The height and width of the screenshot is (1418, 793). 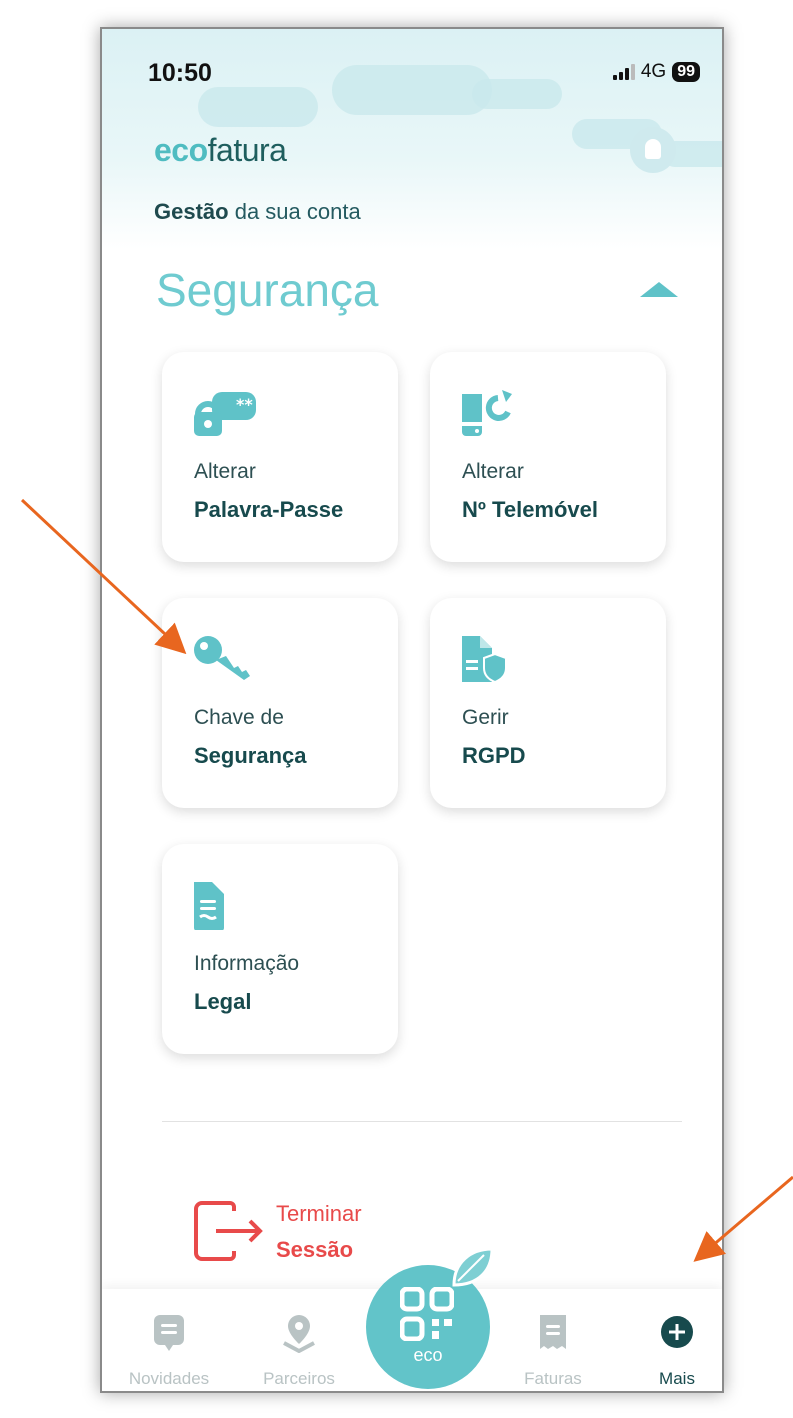 I want to click on logout-line2: Sessão, so click(x=315, y=1249).